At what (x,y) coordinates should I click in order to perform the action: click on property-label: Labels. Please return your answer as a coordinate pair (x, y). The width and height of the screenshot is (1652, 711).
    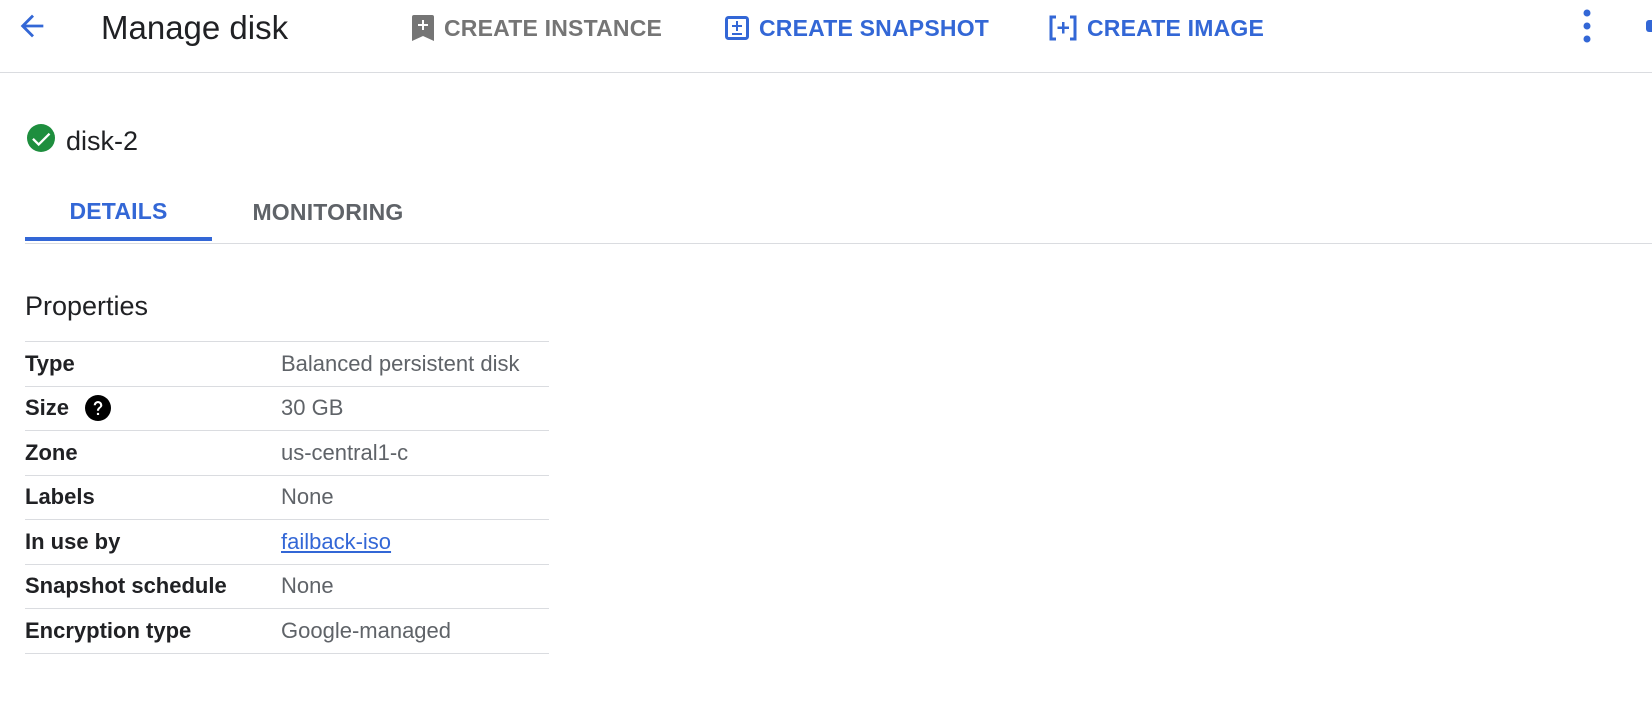
    Looking at the image, I should click on (60, 497).